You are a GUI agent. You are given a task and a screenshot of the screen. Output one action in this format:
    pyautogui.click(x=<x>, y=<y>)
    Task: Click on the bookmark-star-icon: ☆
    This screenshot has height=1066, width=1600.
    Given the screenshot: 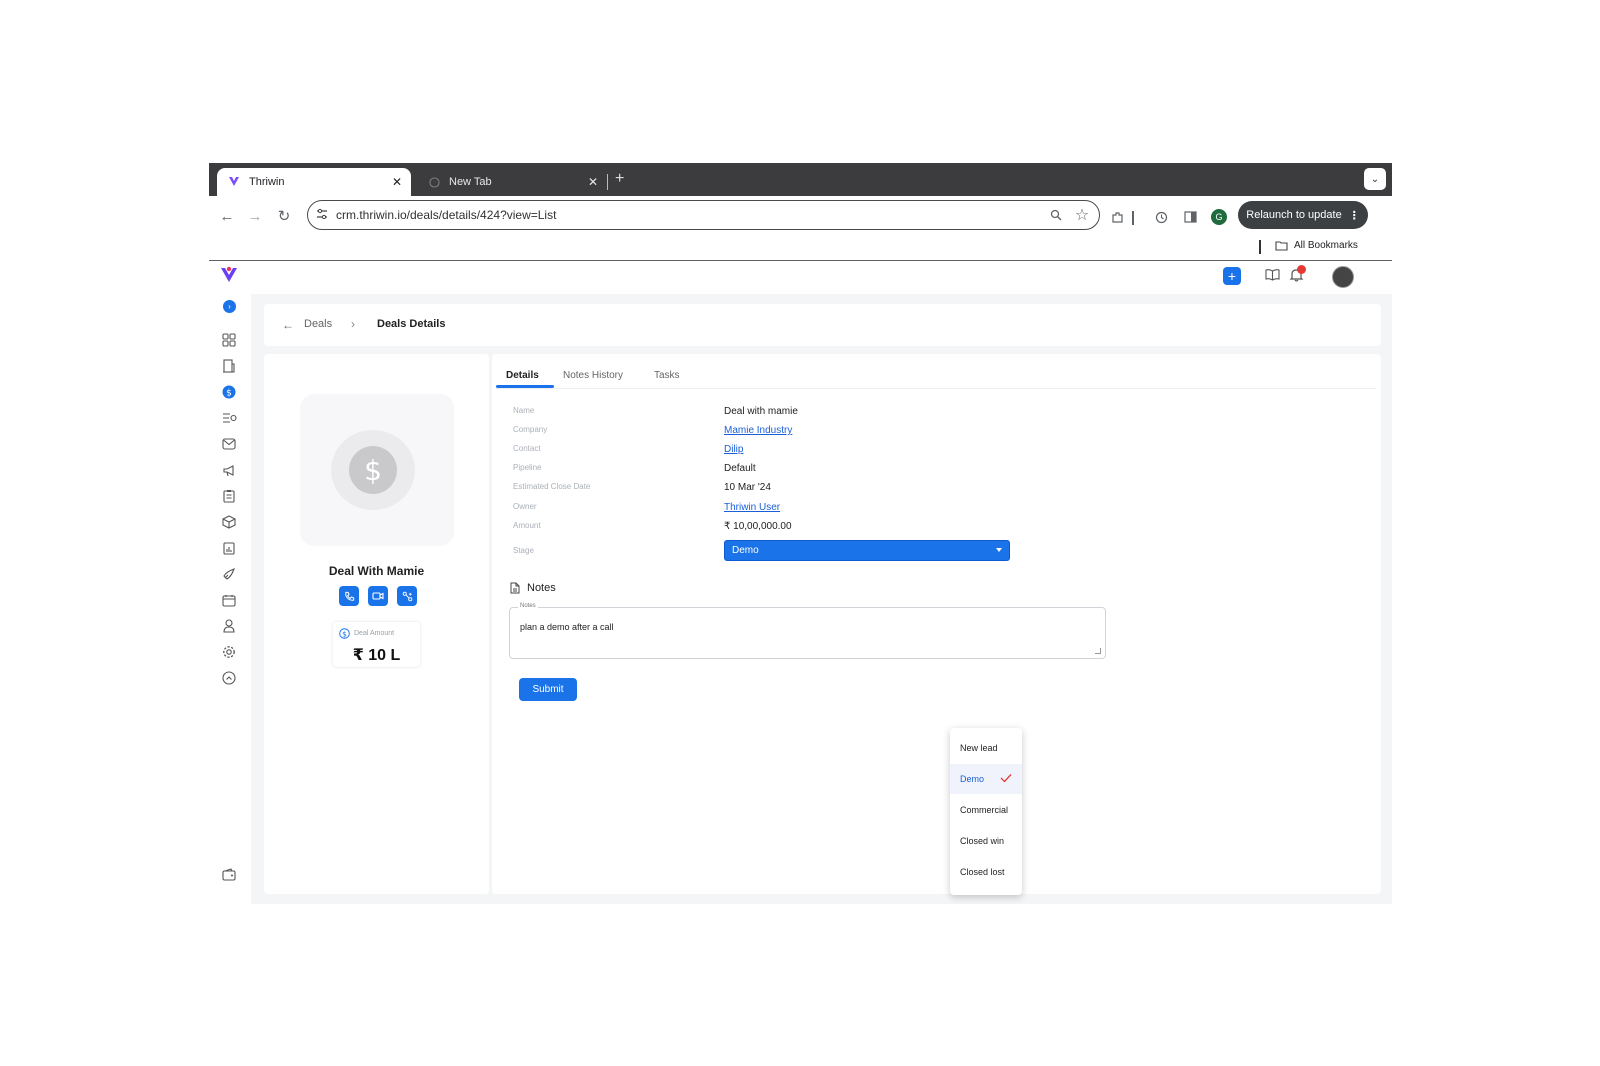 What is the action you would take?
    pyautogui.click(x=1082, y=215)
    